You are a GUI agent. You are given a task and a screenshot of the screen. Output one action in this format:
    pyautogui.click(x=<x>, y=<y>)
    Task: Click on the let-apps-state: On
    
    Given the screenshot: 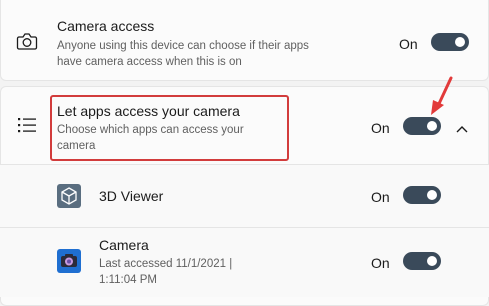 What is the action you would take?
    pyautogui.click(x=380, y=128)
    